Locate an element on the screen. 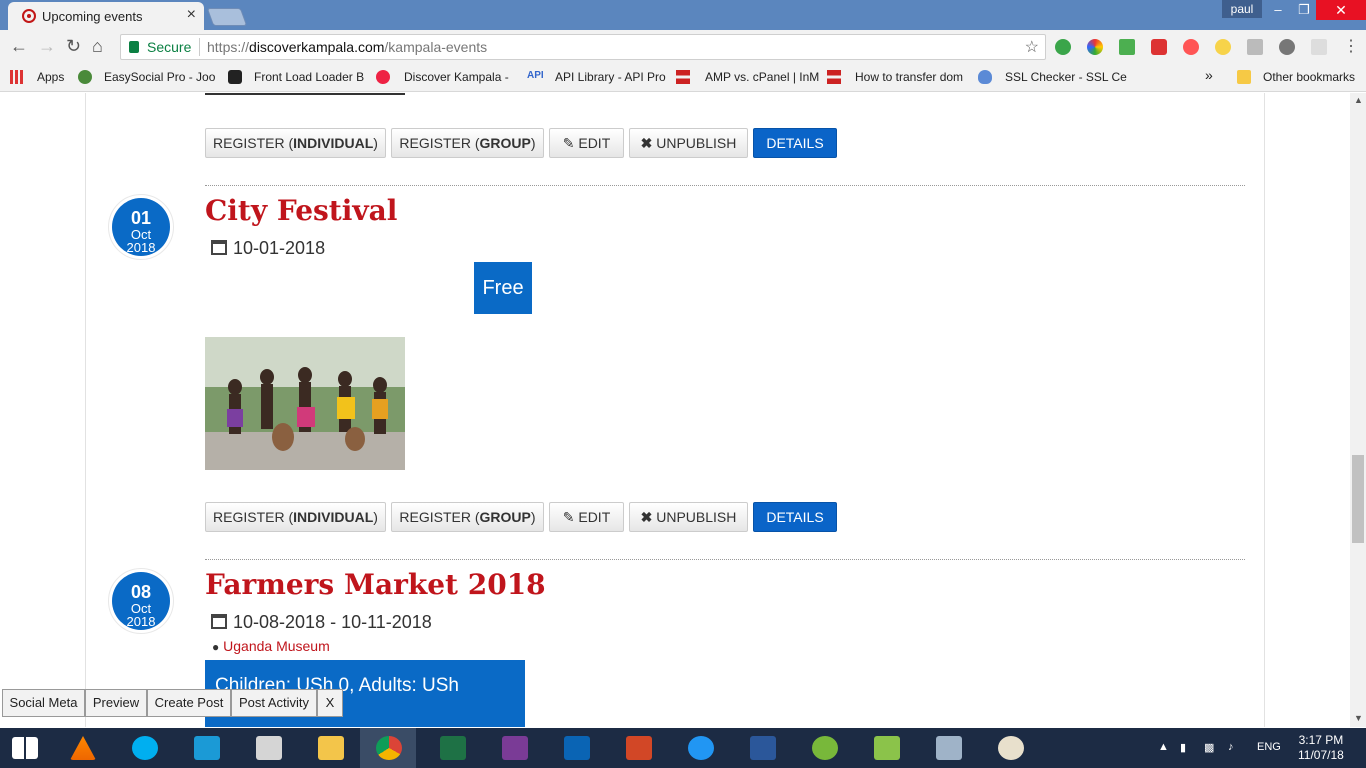  extension-block-icon is located at coordinates (1191, 47).